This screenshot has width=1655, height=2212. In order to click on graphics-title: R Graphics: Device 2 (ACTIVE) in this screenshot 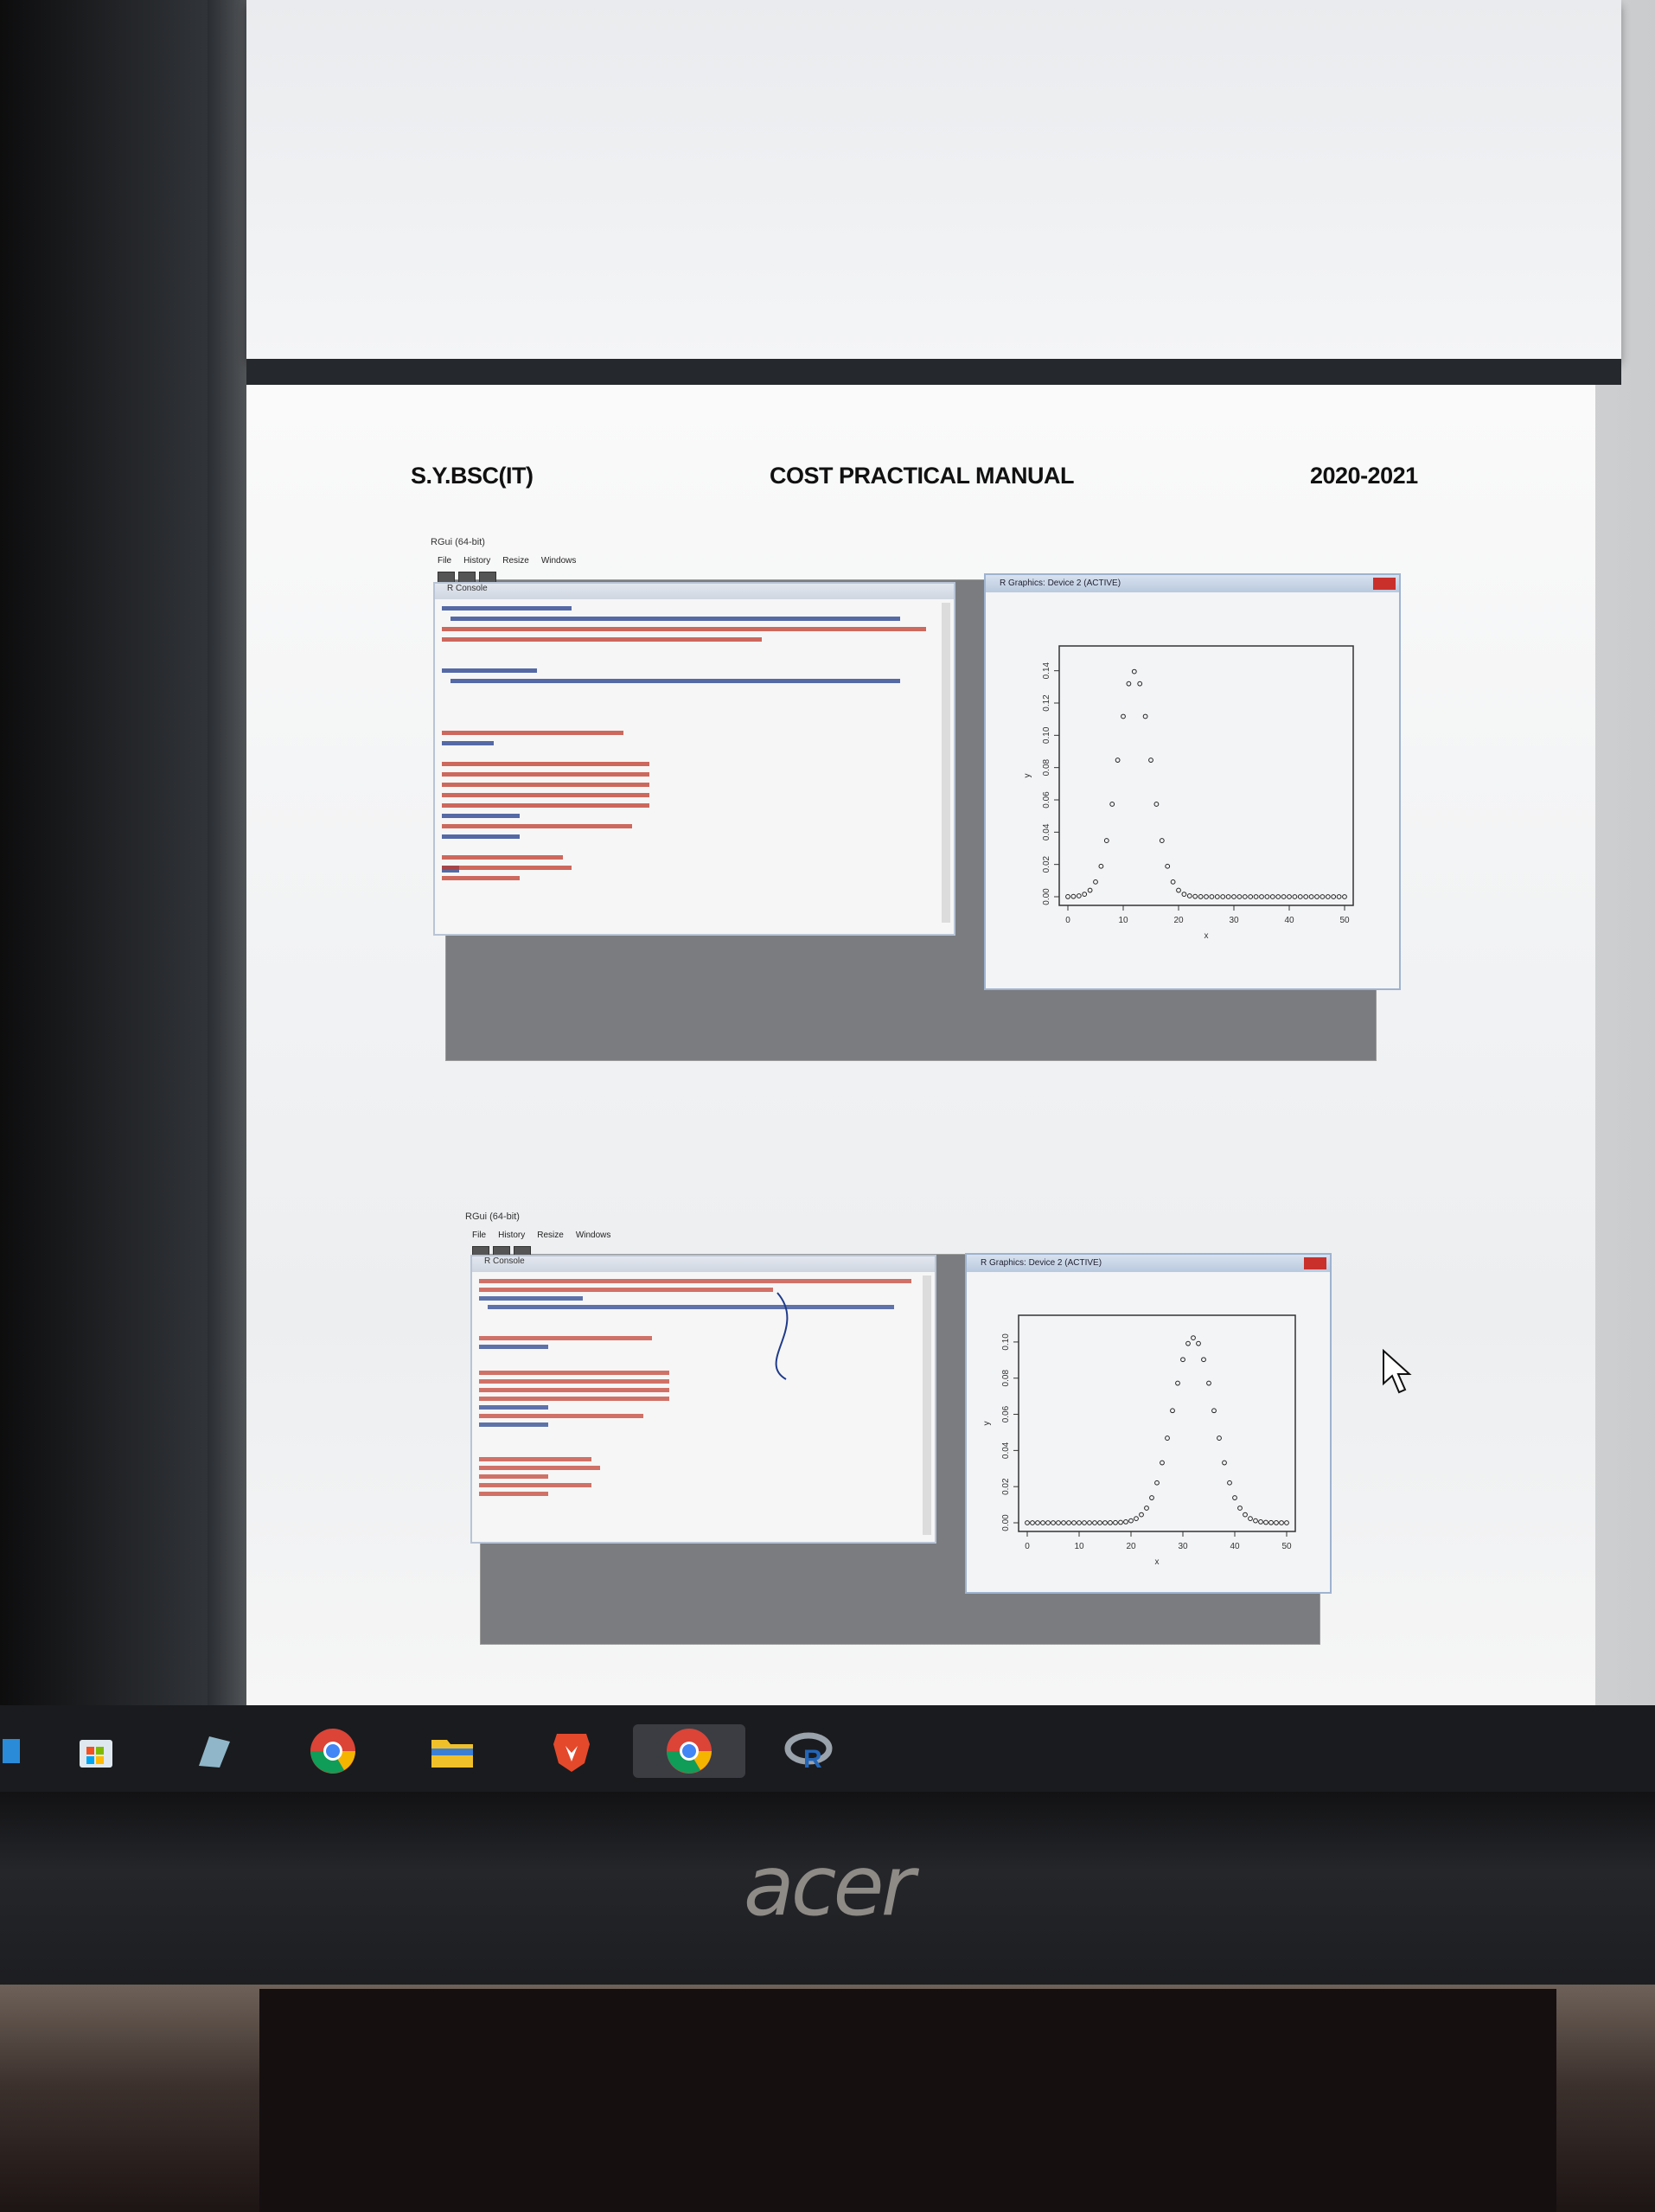, I will do `click(1192, 583)`.